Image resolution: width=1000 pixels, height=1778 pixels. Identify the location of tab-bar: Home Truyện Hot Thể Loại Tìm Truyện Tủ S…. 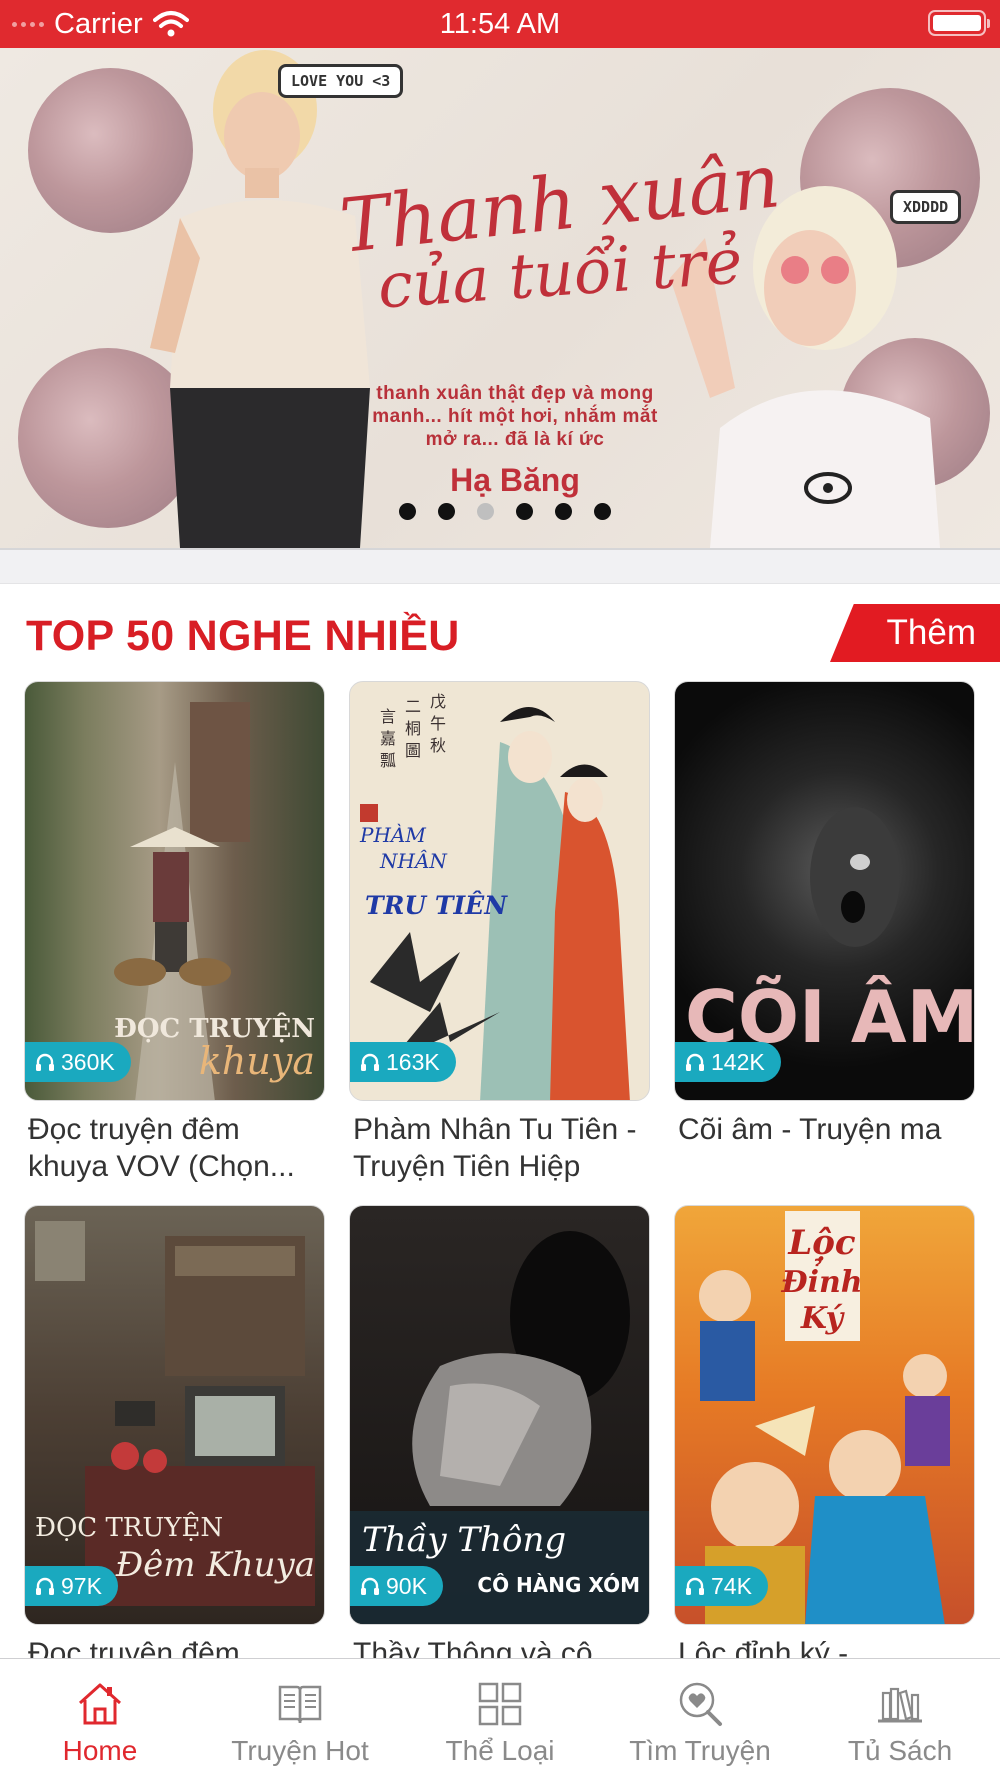
(500, 1718).